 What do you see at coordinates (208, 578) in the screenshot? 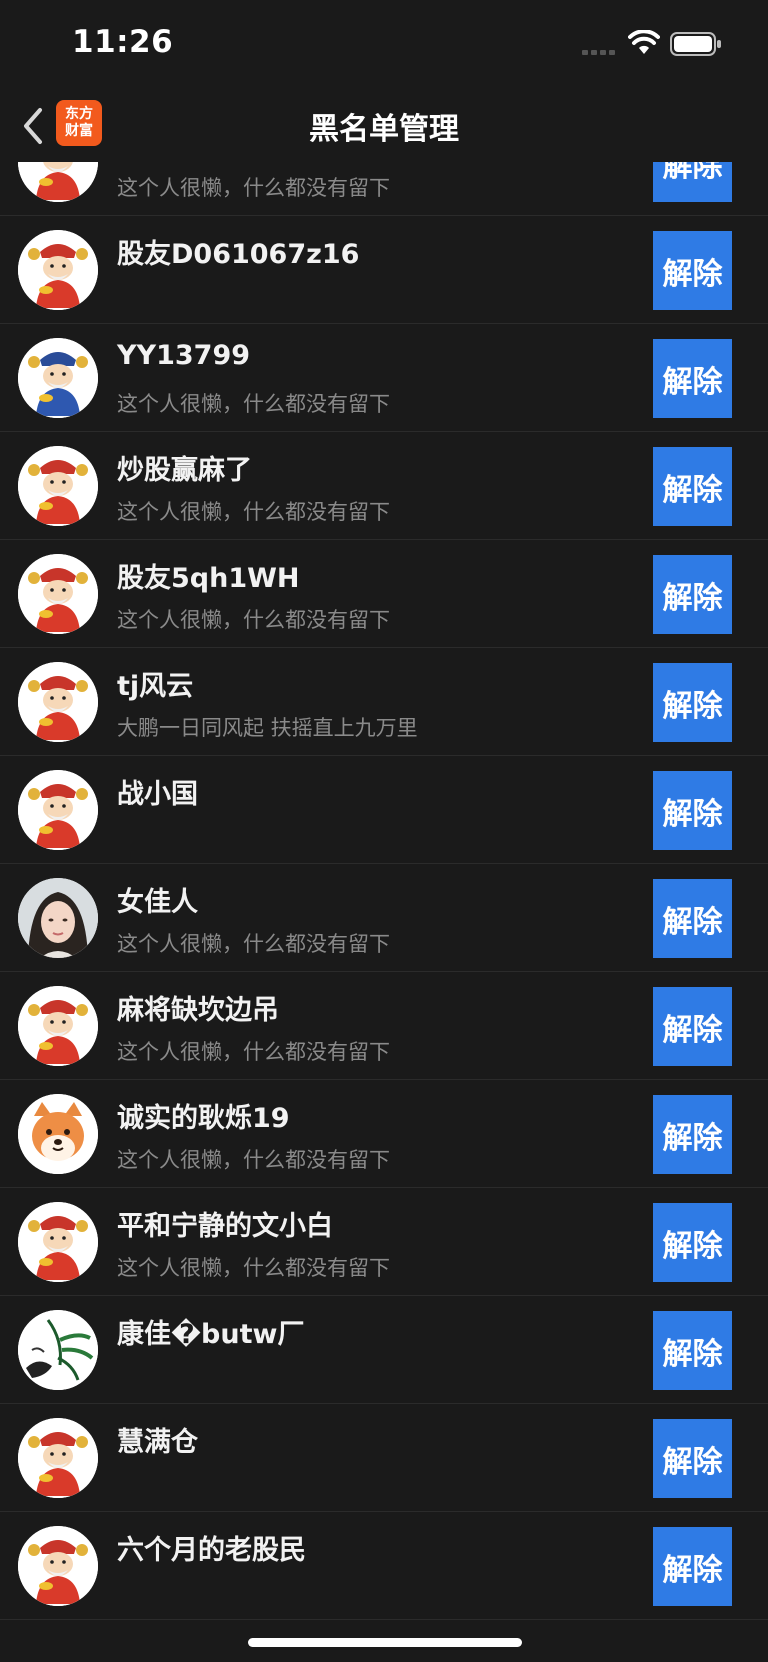
I see `user-name: 股友5qh1WH` at bounding box center [208, 578].